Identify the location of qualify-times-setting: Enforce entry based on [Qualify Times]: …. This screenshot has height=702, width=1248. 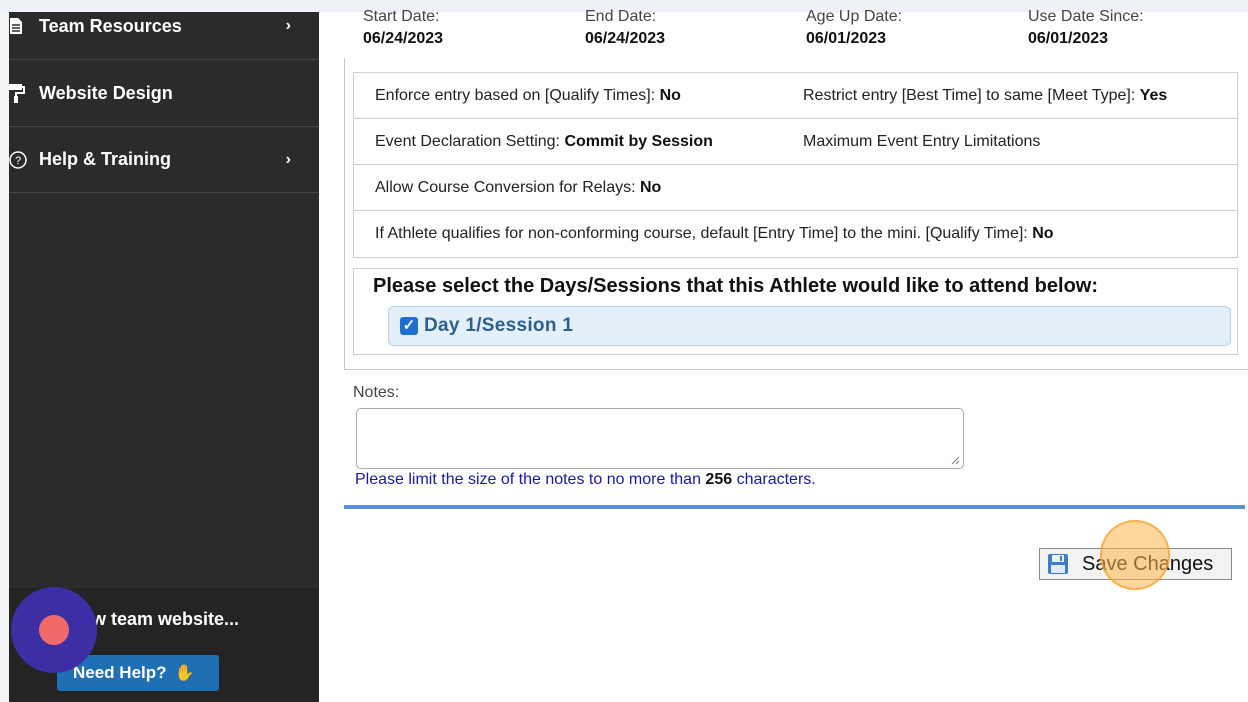
(528, 95).